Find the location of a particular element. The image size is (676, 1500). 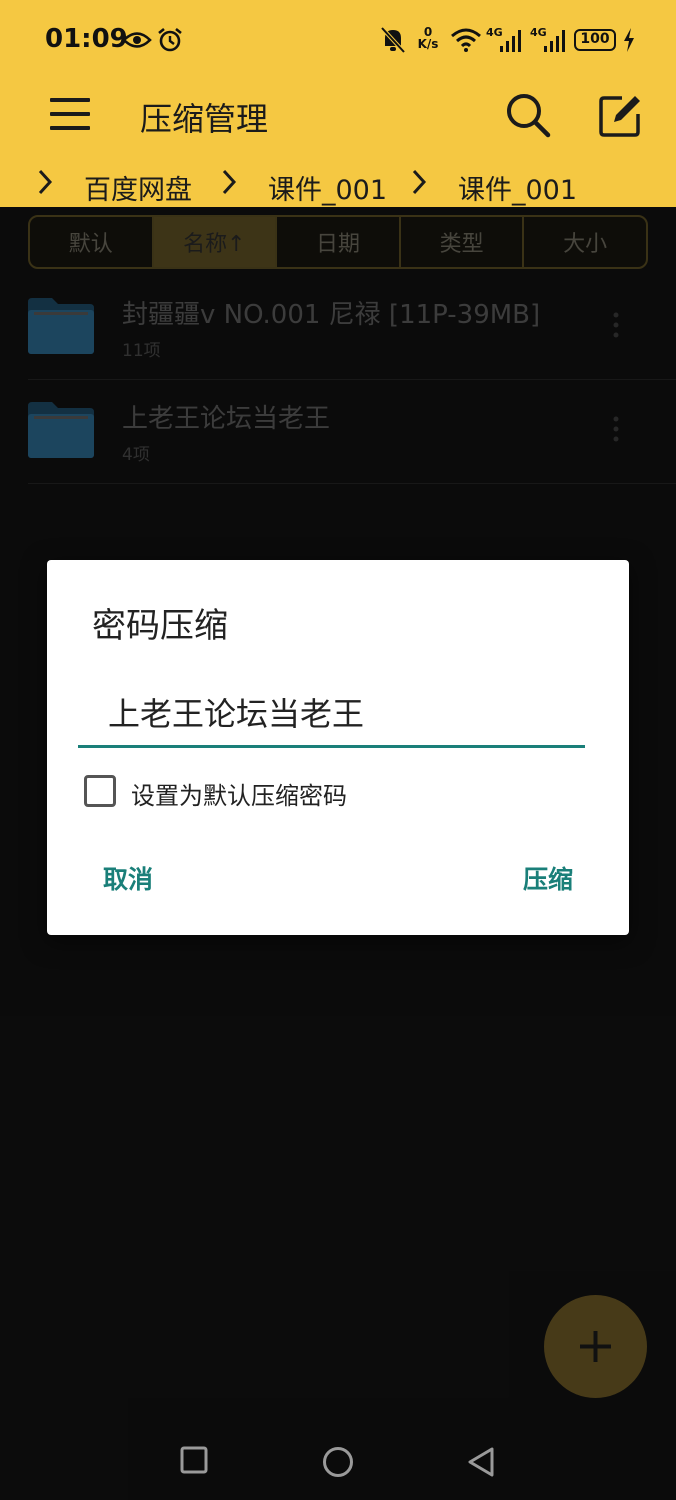

page-title: 压缩管理 is located at coordinates (204, 119).